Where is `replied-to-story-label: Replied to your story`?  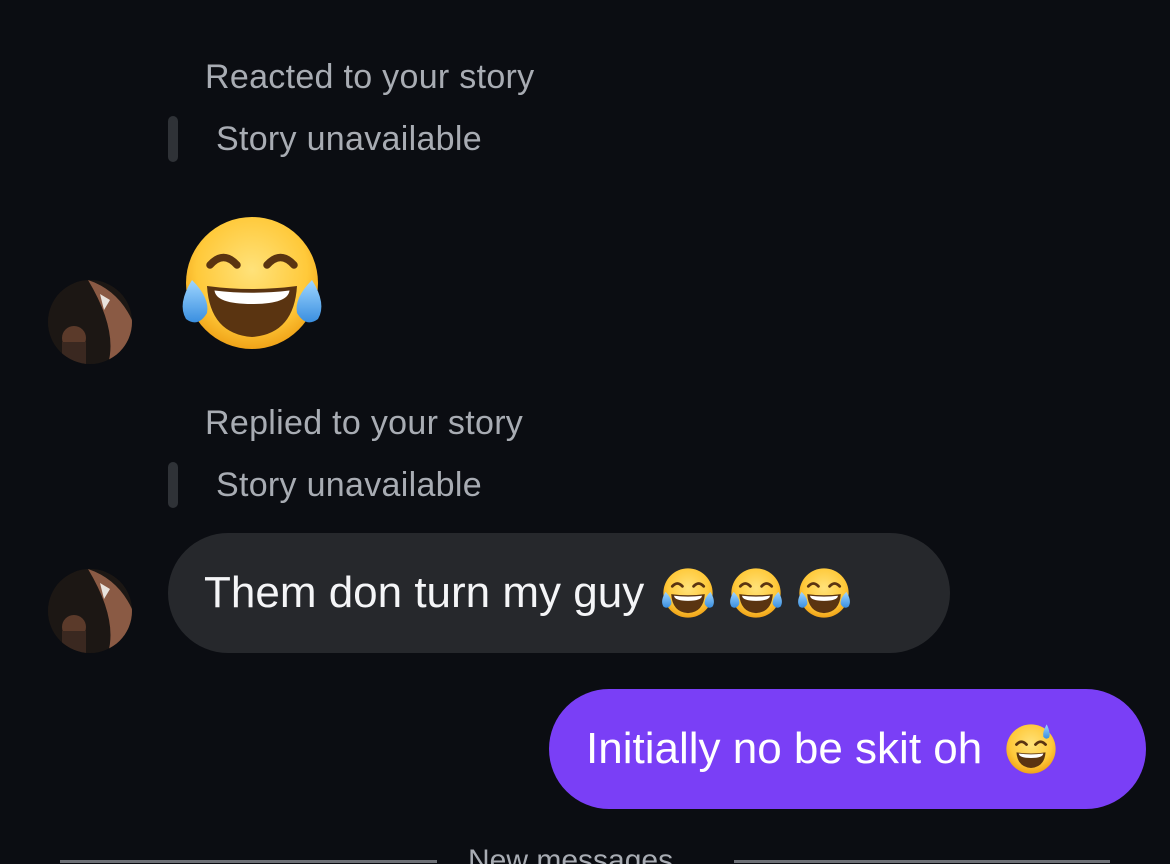
replied-to-story-label: Replied to your story is located at coordinates (364, 423).